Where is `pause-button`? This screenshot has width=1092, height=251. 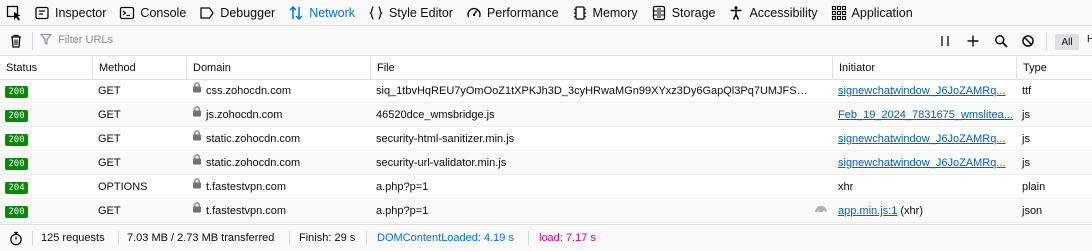
pause-button is located at coordinates (945, 41).